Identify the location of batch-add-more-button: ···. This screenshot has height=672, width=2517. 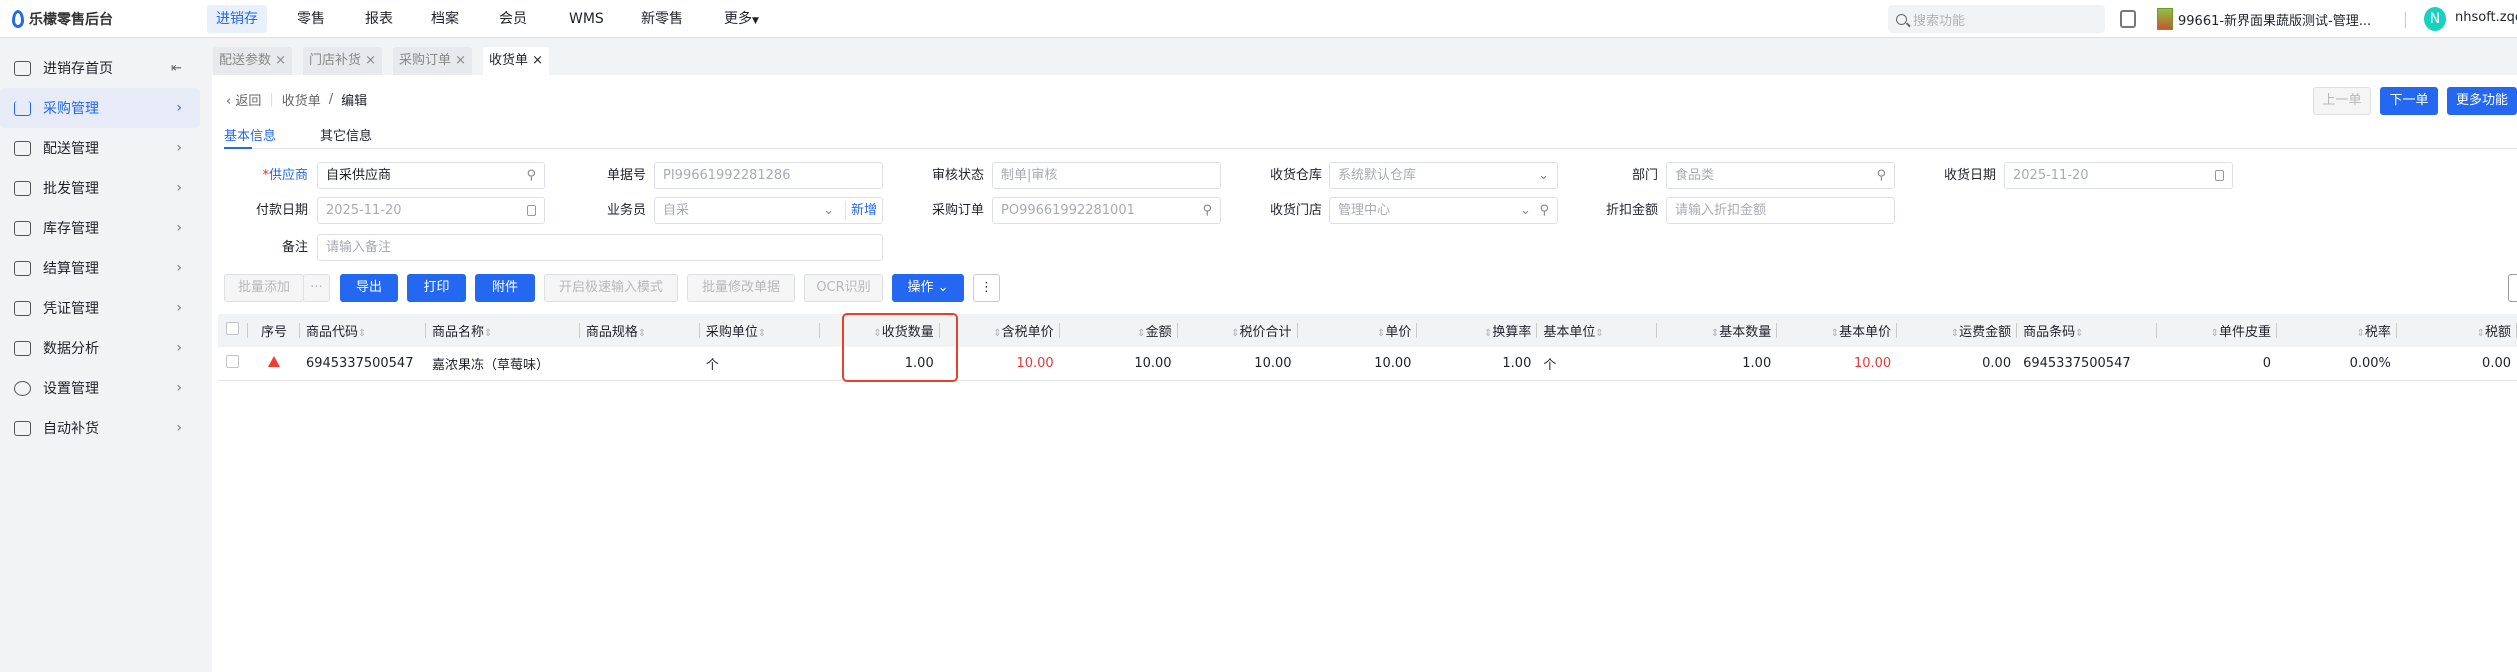
(316, 288).